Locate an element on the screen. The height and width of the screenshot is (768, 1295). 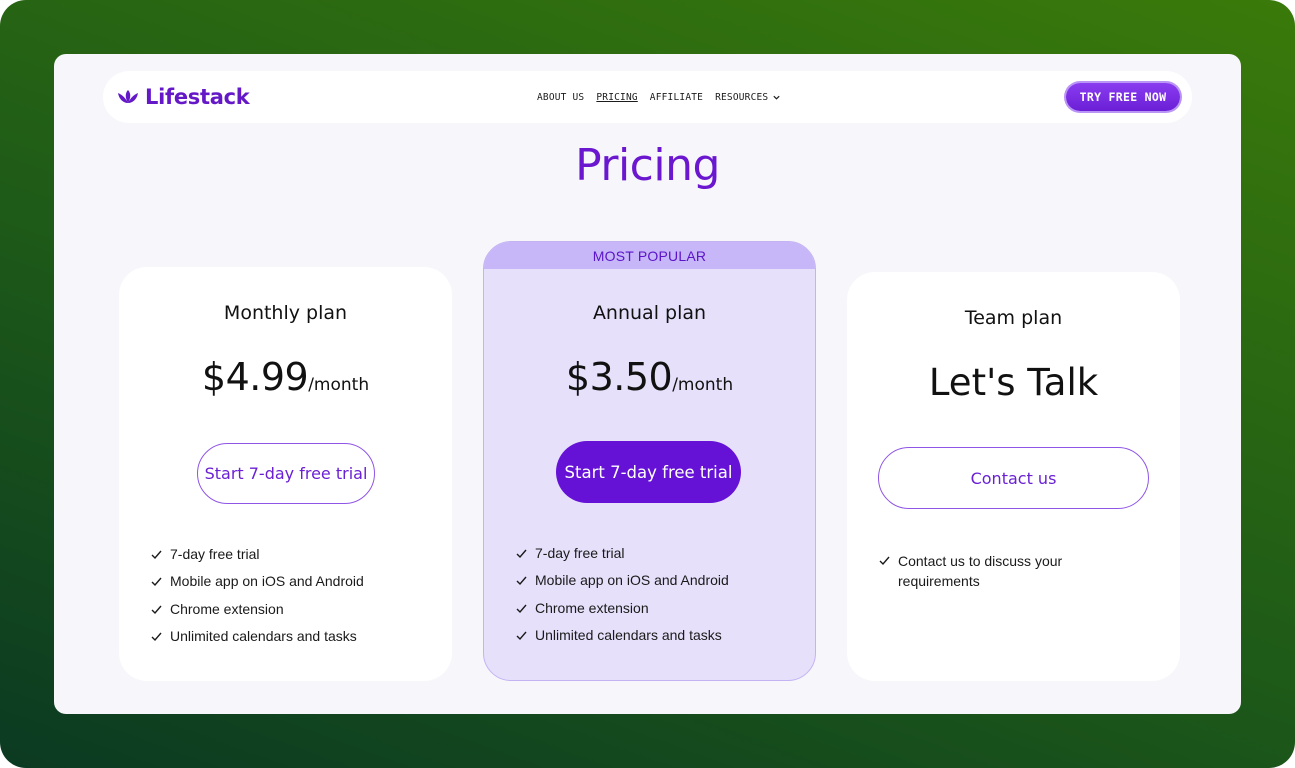
price-amount: $3.50 is located at coordinates (619, 377).